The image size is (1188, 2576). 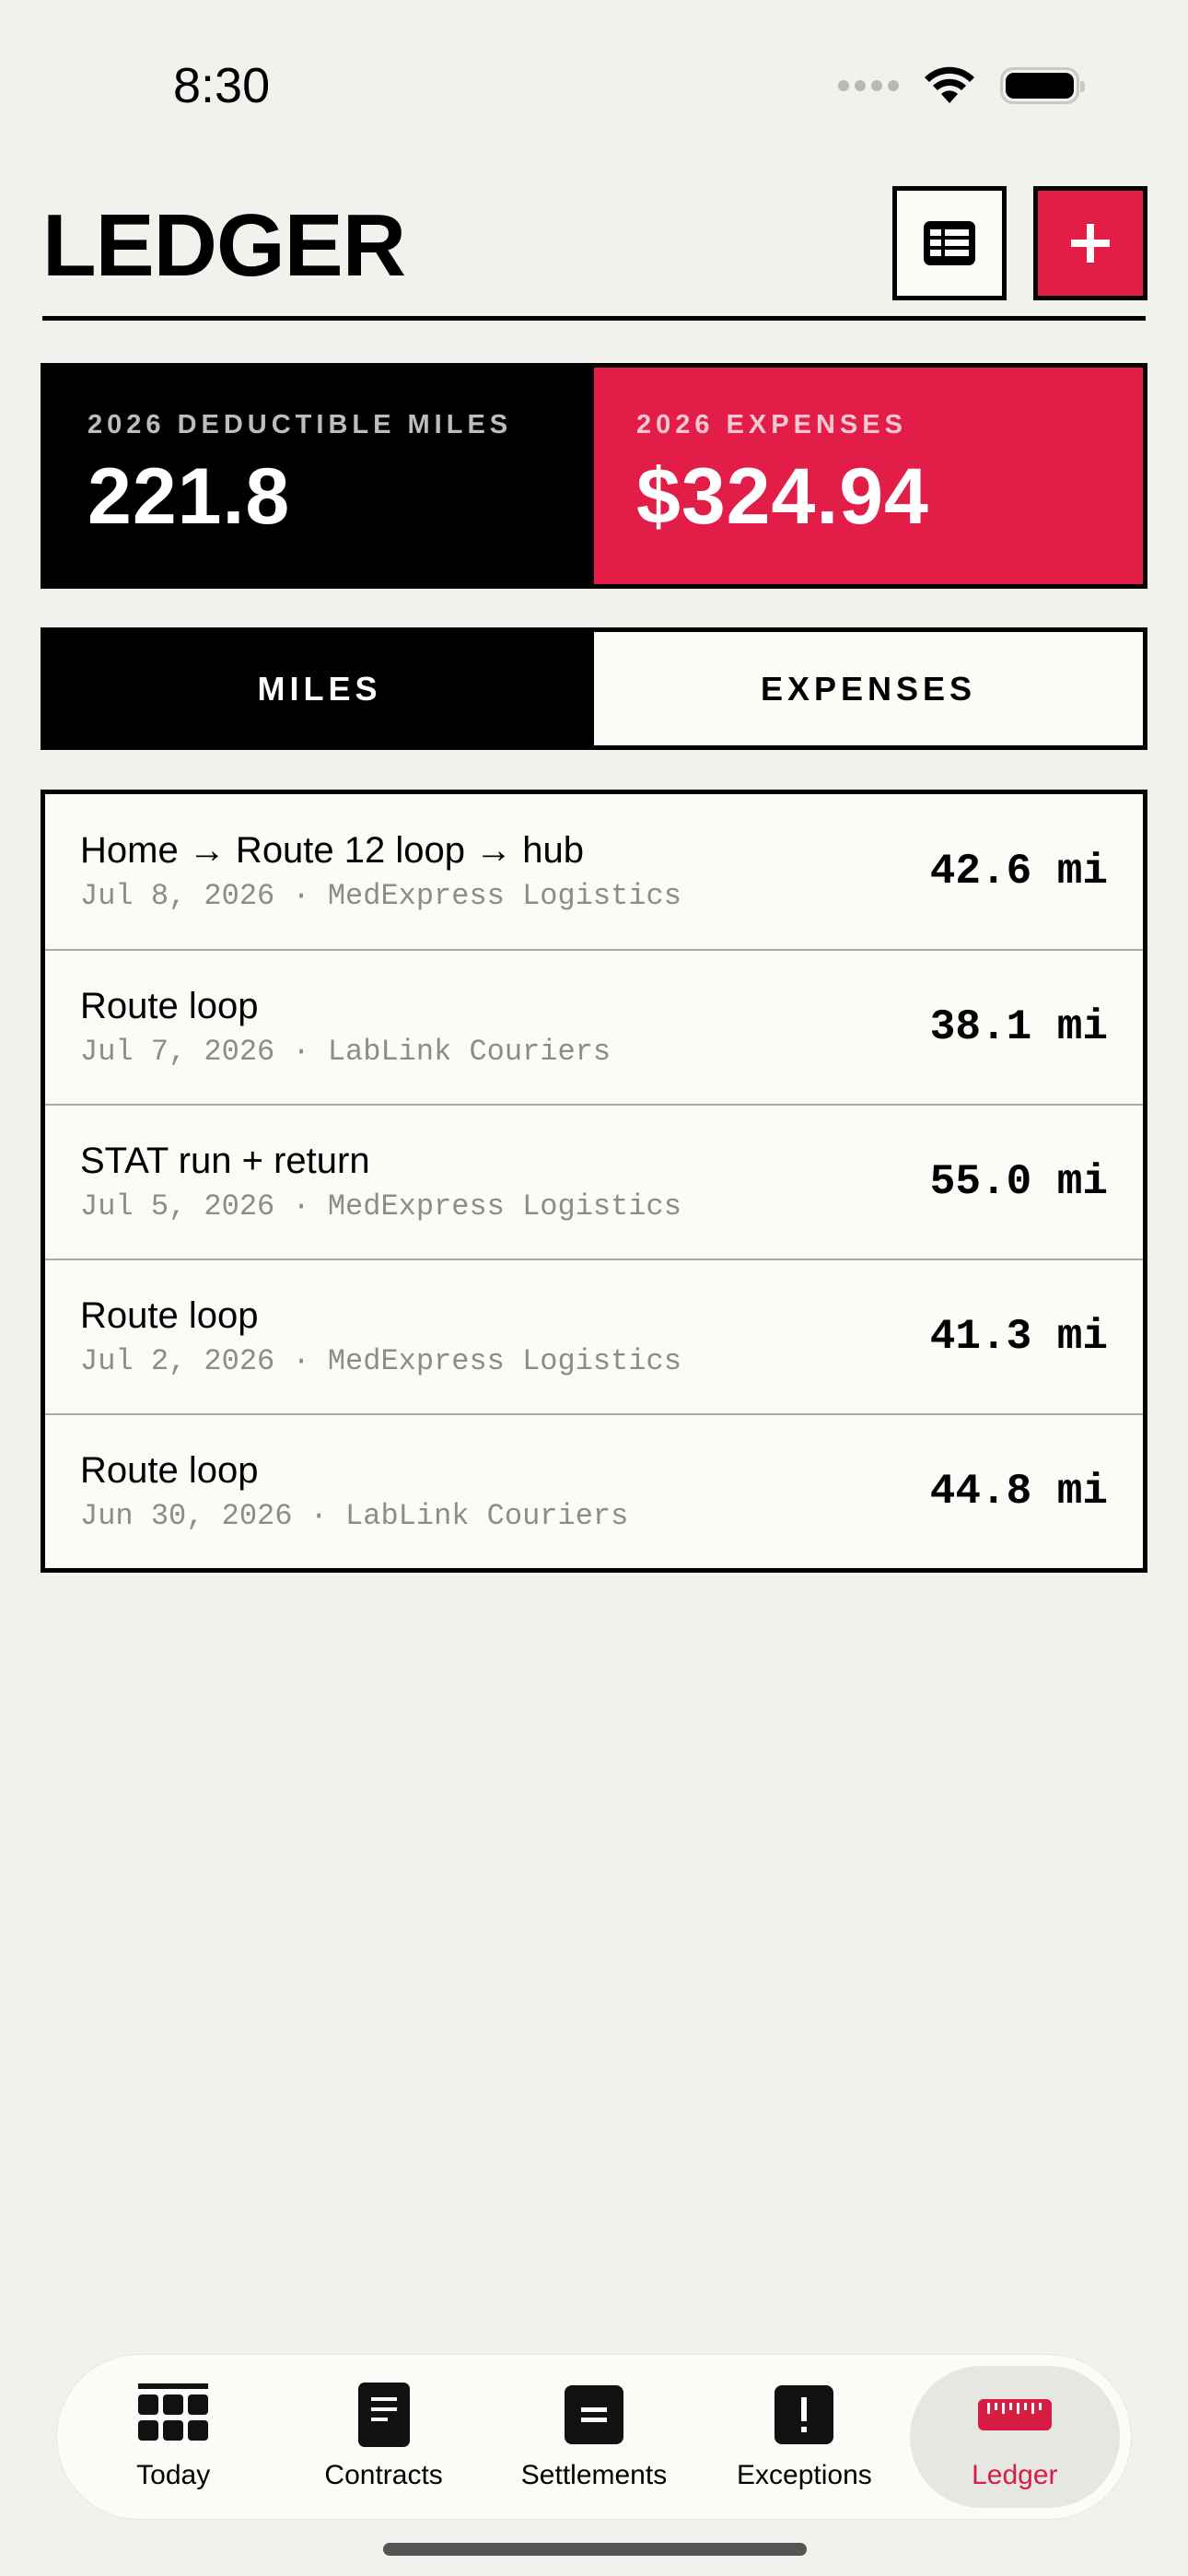 What do you see at coordinates (594, 318) in the screenshot?
I see `title-divider` at bounding box center [594, 318].